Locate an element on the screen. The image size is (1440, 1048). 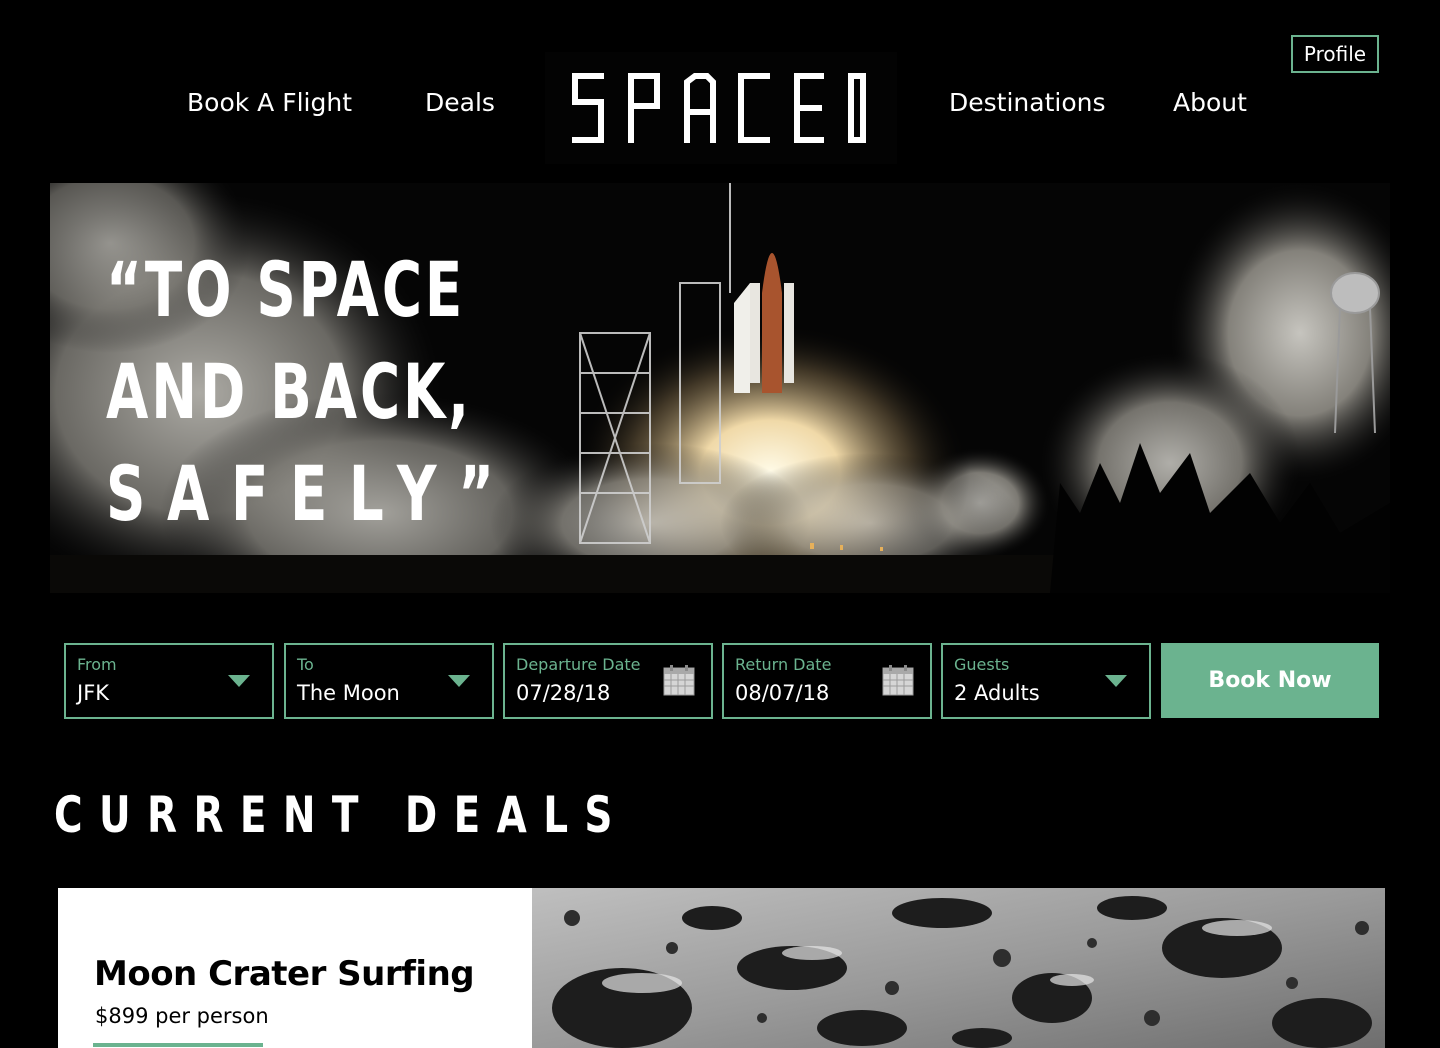
deal-price: $899 per person is located at coordinates (182, 1016).